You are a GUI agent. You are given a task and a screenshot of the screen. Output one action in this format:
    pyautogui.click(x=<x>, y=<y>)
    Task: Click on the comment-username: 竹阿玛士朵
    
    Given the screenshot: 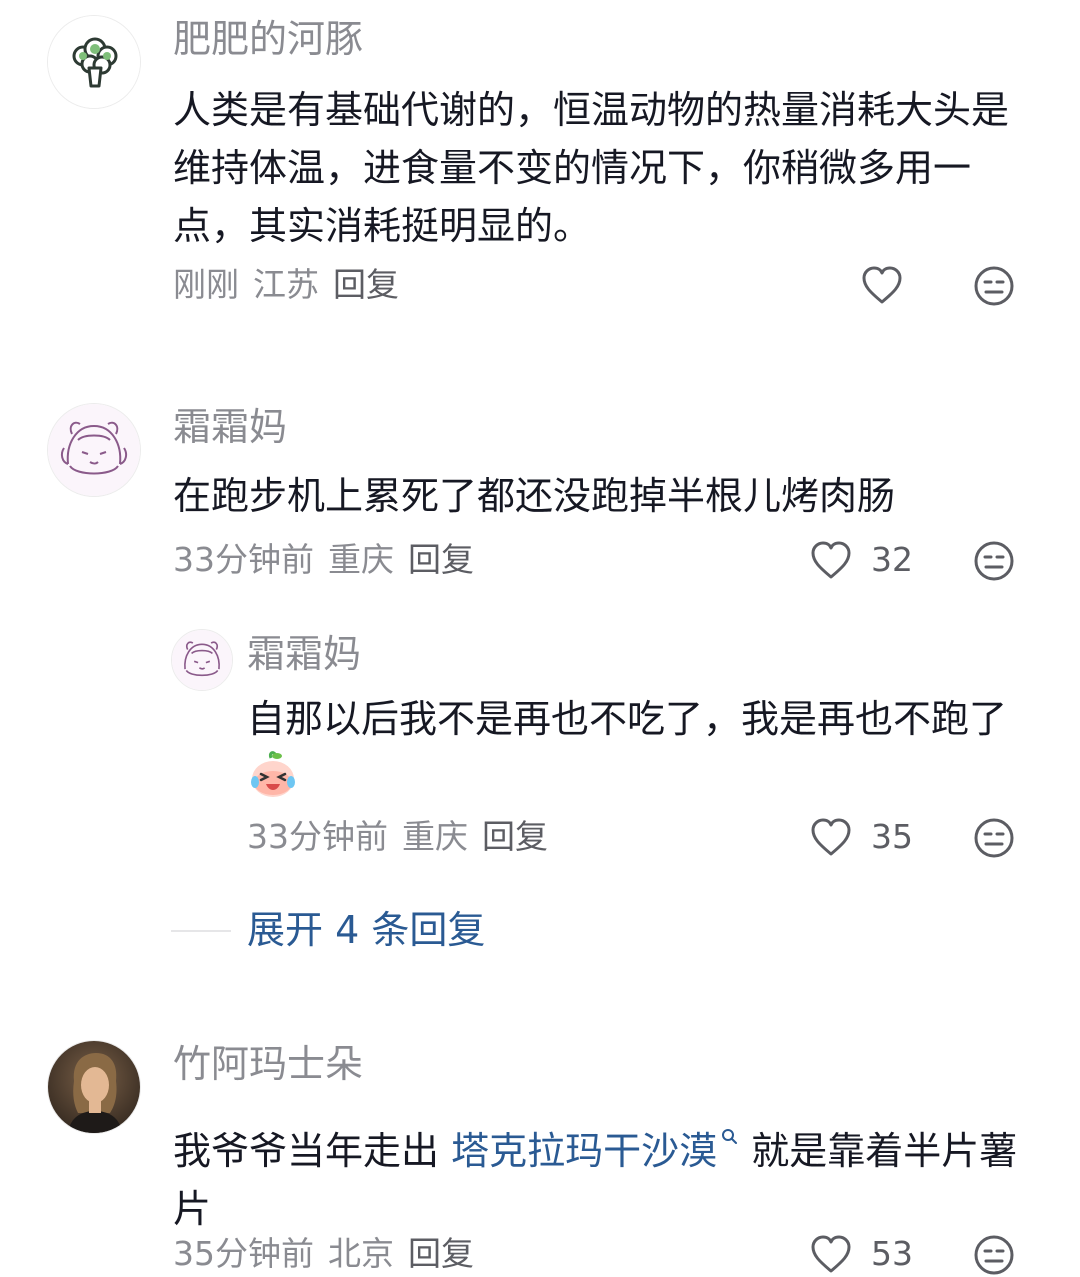 What is the action you would take?
    pyautogui.click(x=268, y=1064)
    